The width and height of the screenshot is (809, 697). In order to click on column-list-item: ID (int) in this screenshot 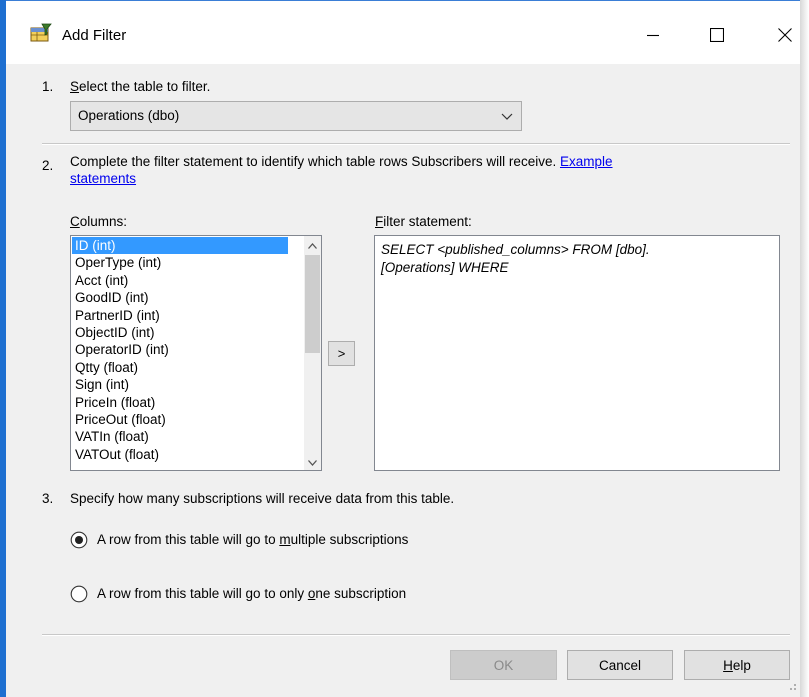, I will do `click(180, 246)`.